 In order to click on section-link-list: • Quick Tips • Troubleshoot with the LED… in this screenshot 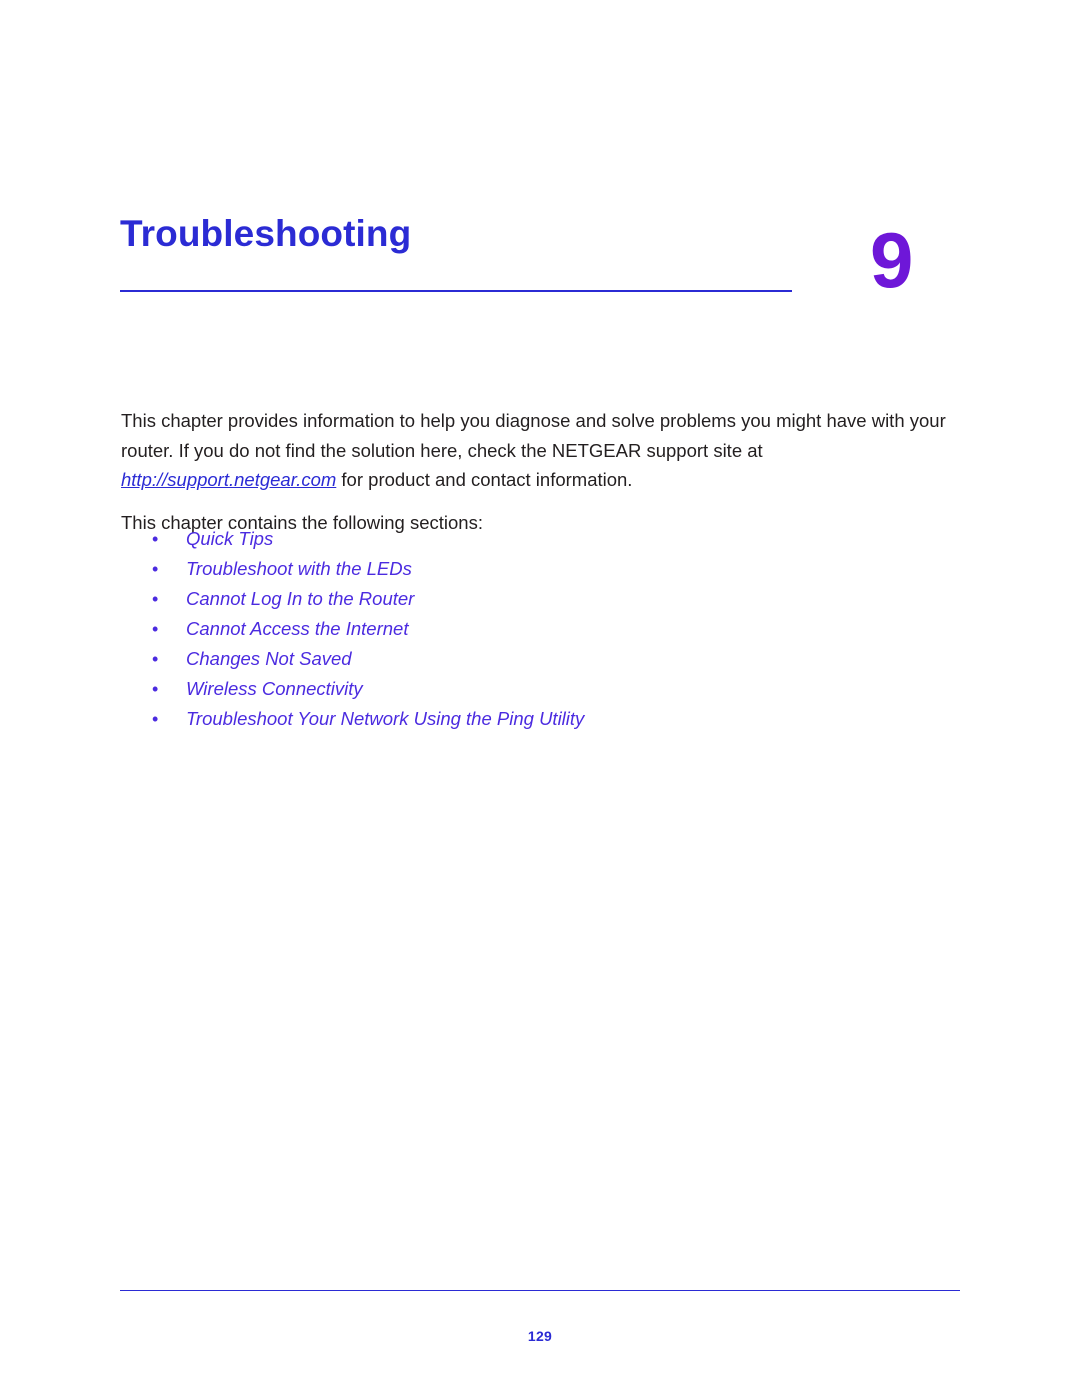, I will do `click(550, 629)`.